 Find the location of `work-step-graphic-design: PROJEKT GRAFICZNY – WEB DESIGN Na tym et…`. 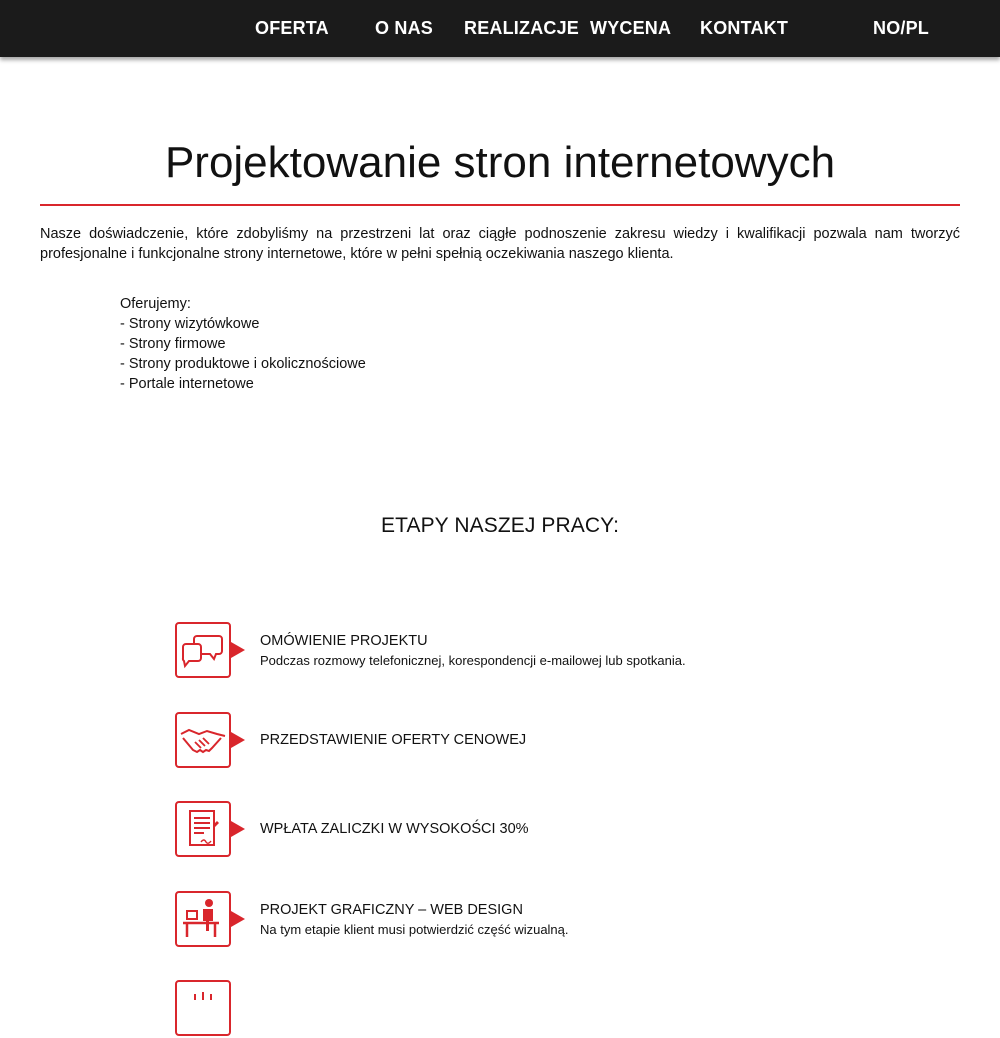

work-step-graphic-design: PROJEKT GRAFICZNY – WEB DESIGN Na tym et… is located at coordinates (525, 920).